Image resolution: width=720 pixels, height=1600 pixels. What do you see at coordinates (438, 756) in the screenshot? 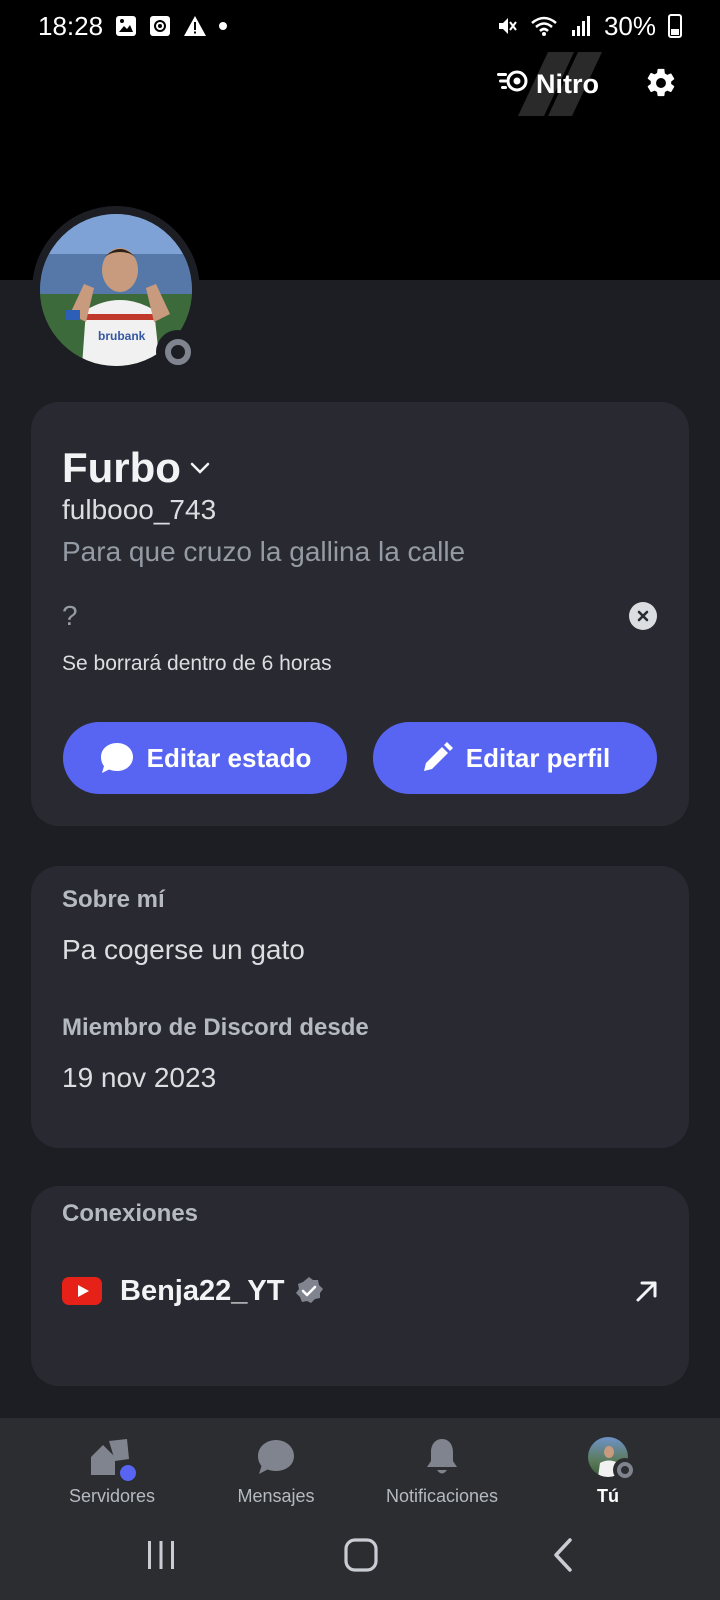
I see `pencil-icon` at bounding box center [438, 756].